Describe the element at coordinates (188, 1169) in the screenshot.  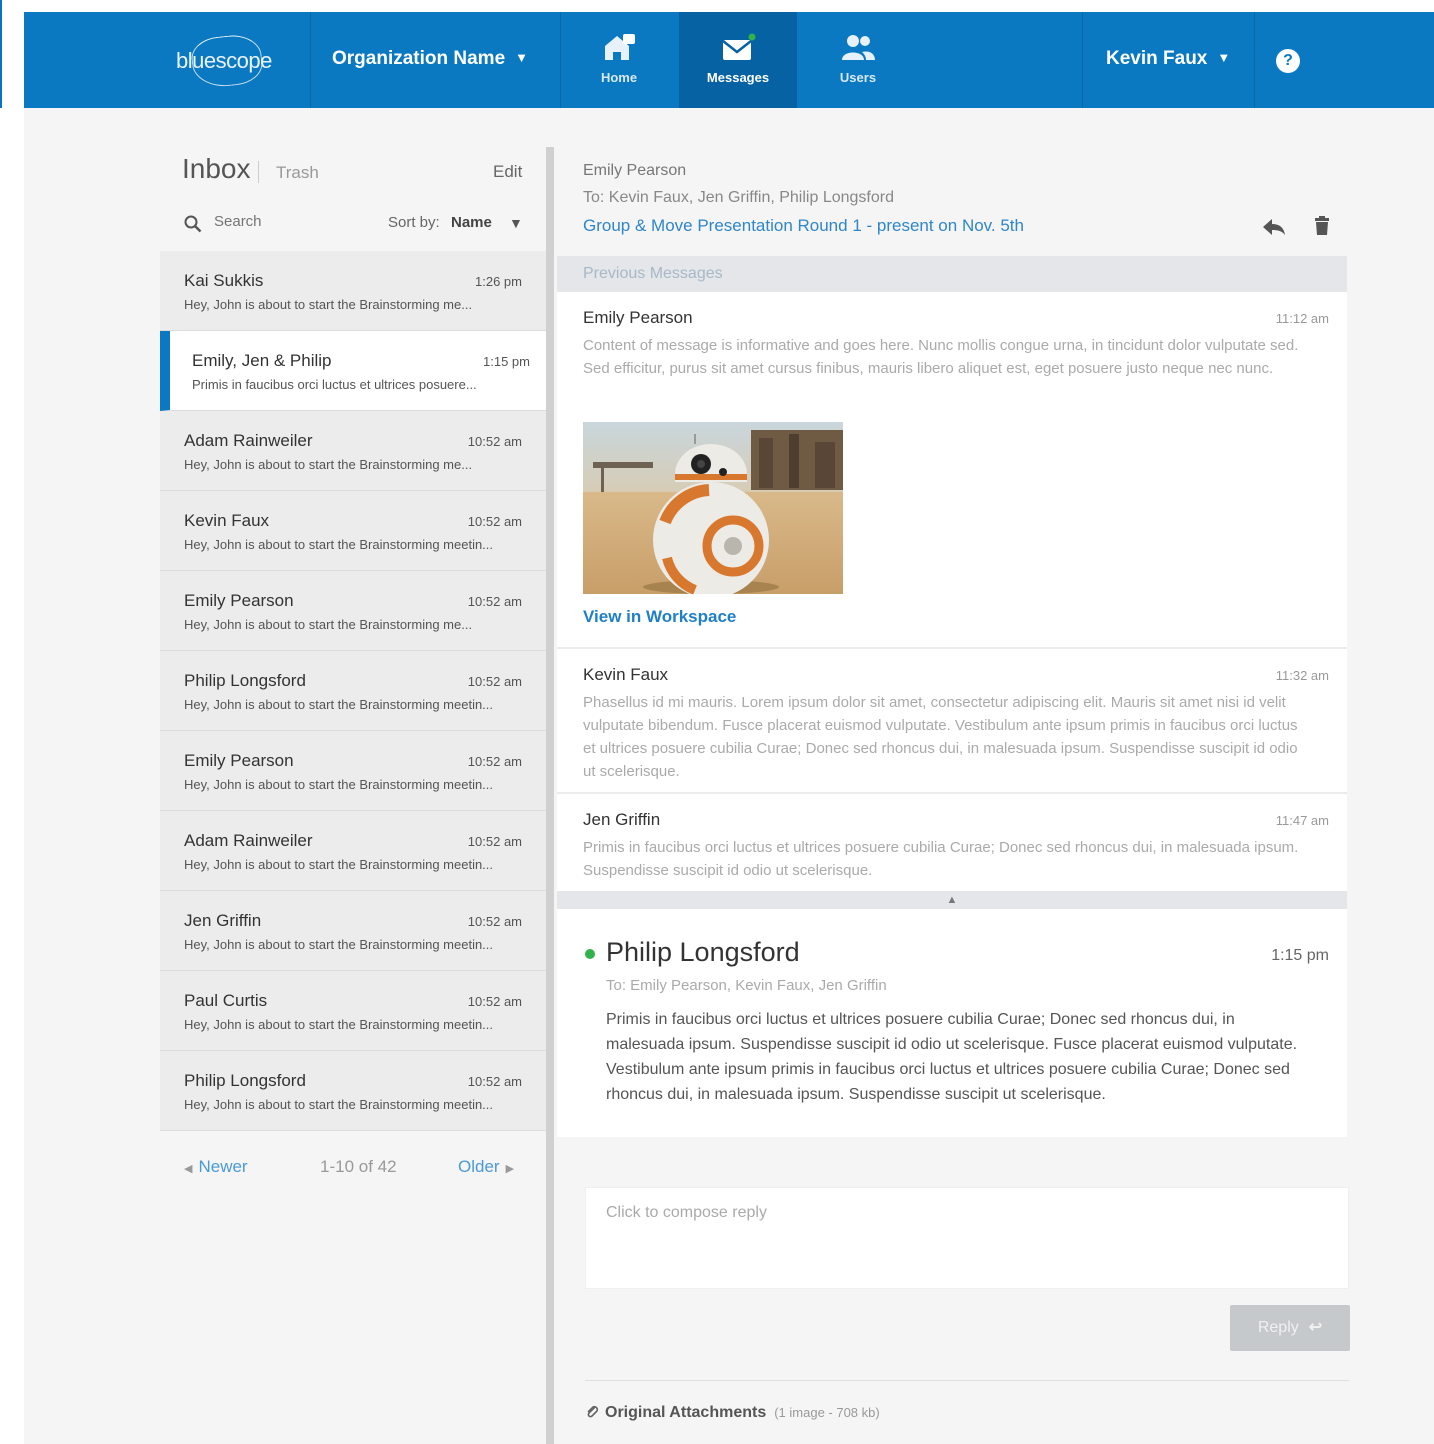
I see `arrow-left-icon: ◀` at that location.